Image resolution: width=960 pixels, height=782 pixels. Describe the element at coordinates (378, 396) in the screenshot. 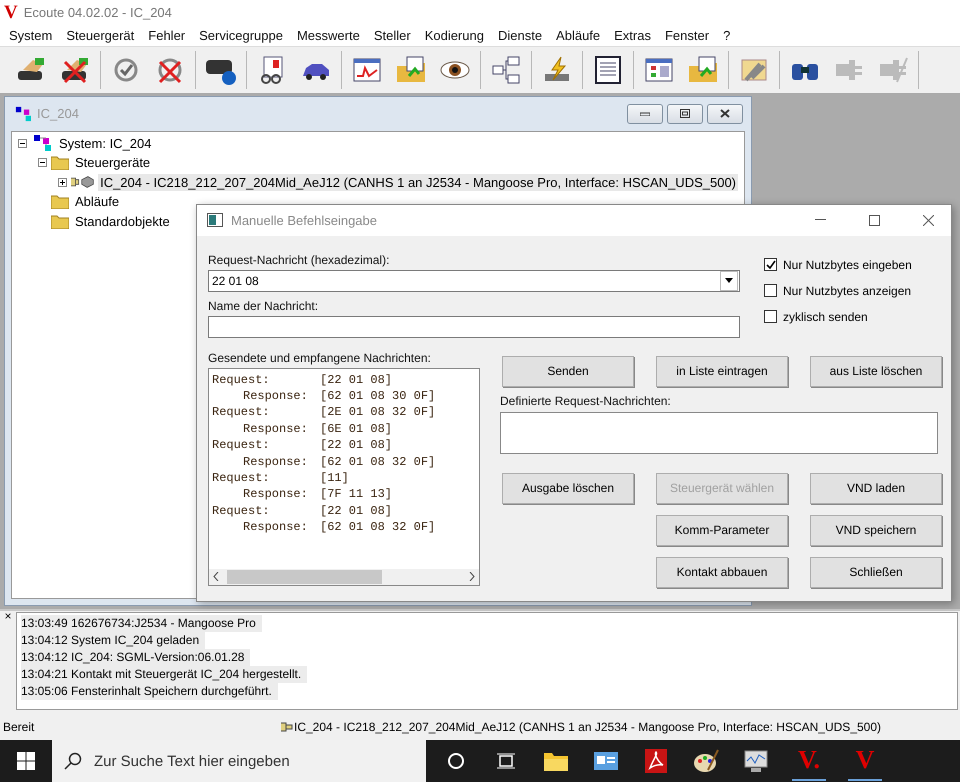

I see `message-bytes: [62 01 08 30 0F]` at that location.